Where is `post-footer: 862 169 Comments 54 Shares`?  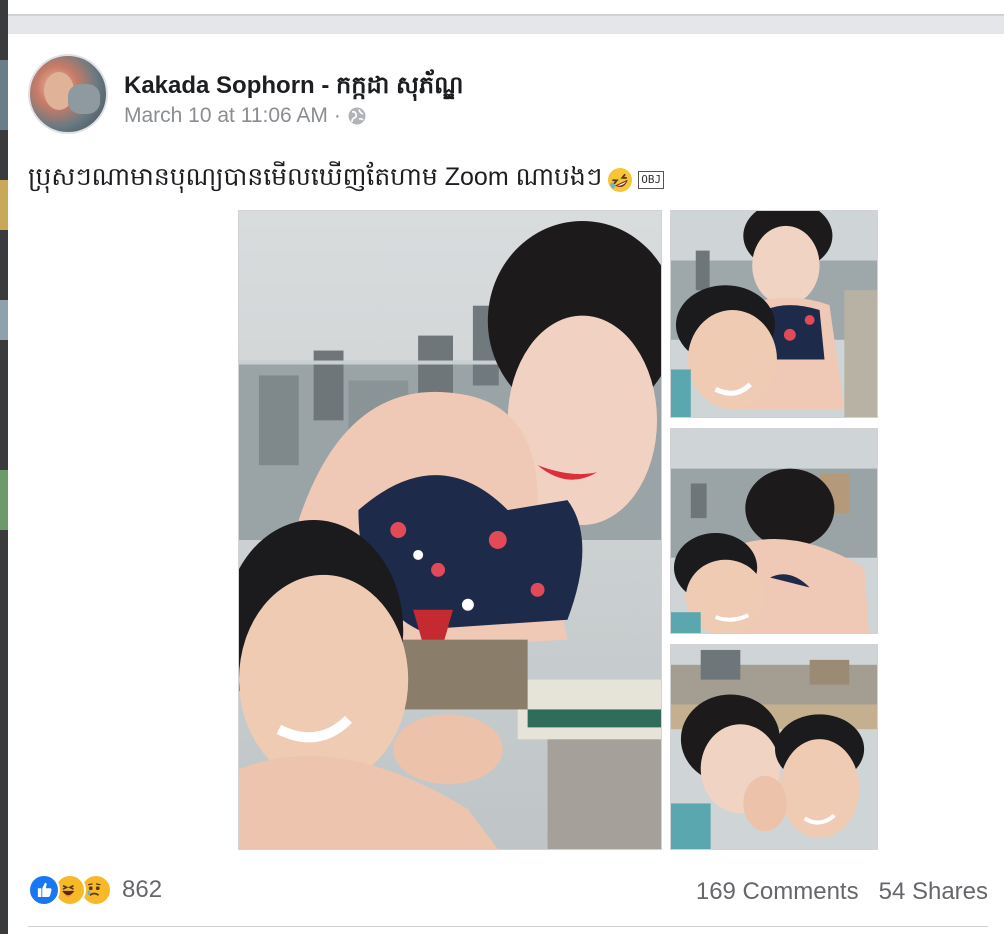
post-footer: 862 169 Comments 54 Shares is located at coordinates (508, 890).